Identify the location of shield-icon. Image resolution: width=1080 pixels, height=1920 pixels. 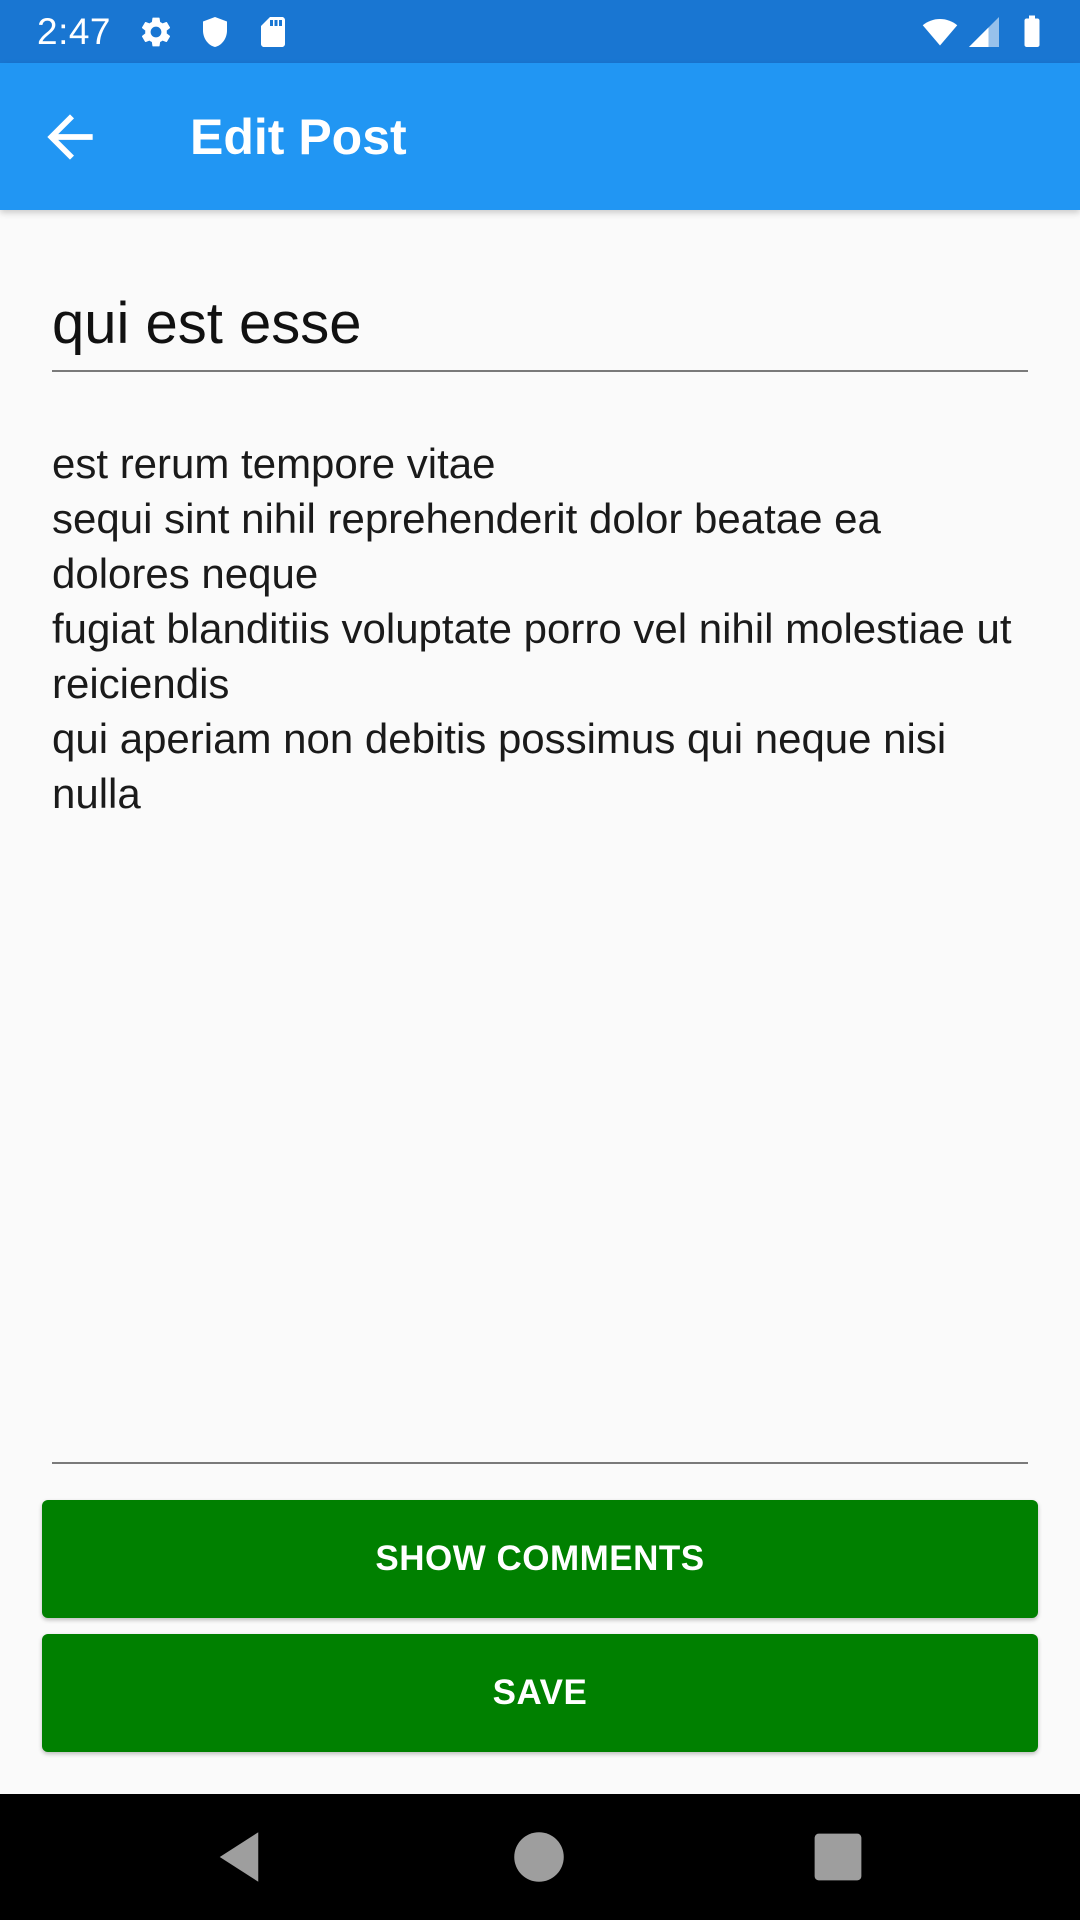
(215, 32).